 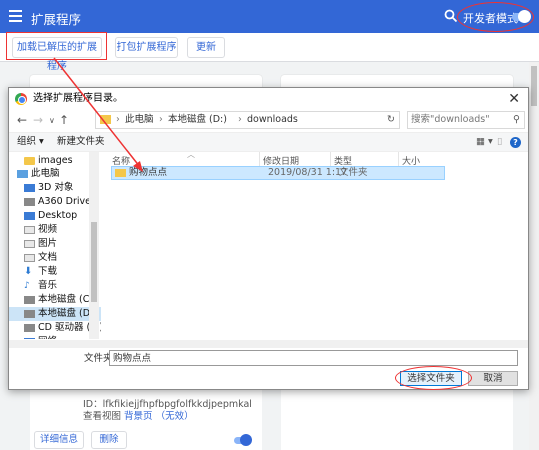 What do you see at coordinates (59, 440) in the screenshot?
I see `details-button: 详细信息` at bounding box center [59, 440].